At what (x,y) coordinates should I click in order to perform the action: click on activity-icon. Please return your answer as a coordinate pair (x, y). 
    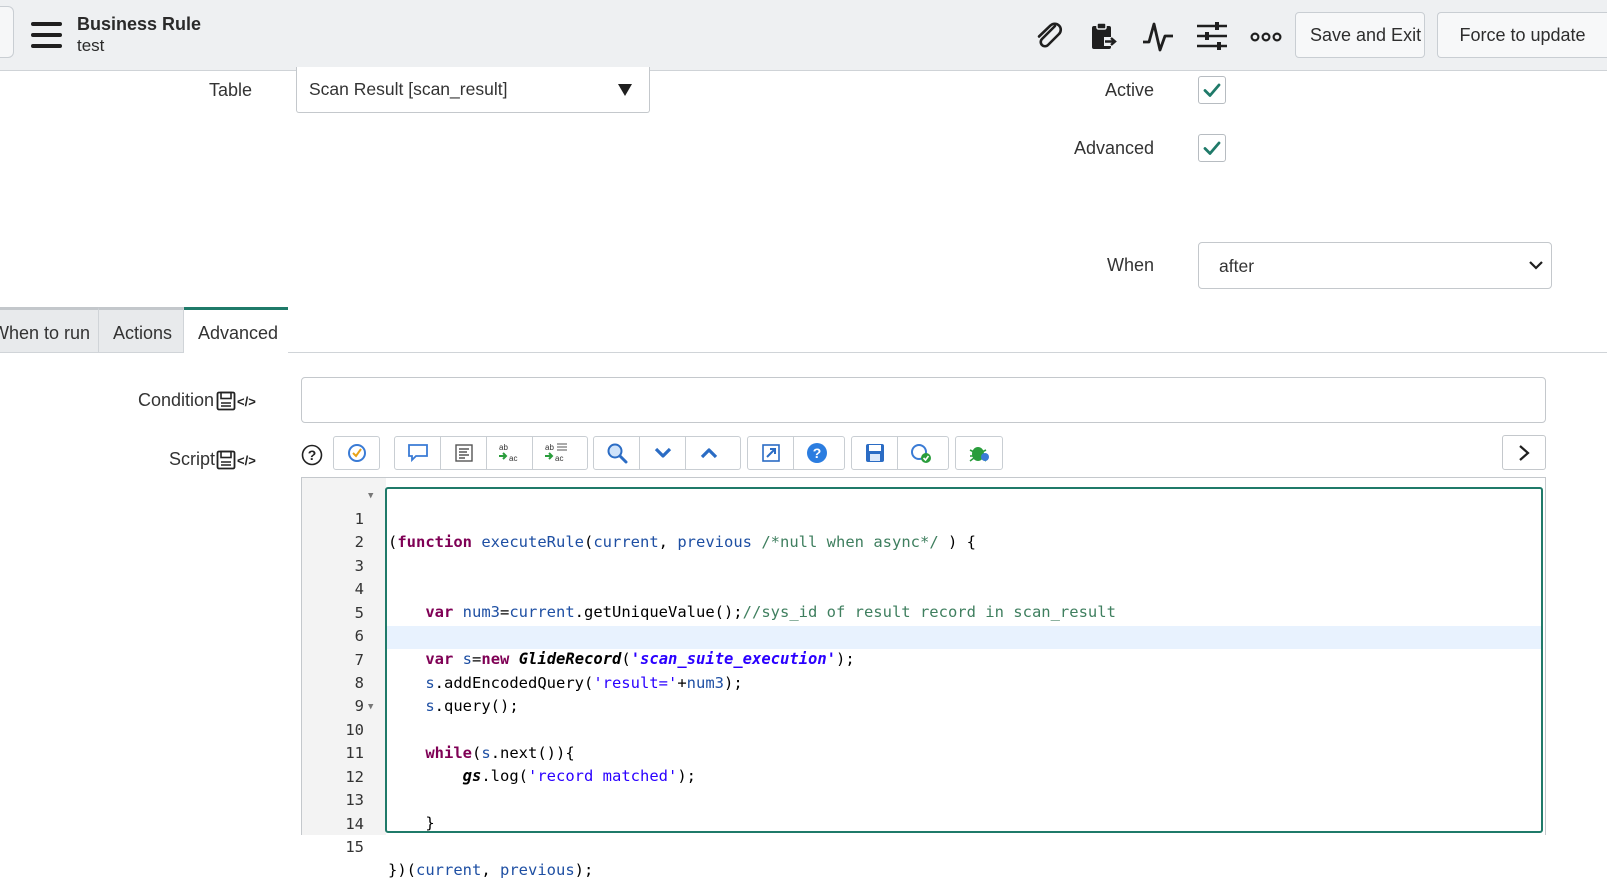
    Looking at the image, I should click on (1158, 36).